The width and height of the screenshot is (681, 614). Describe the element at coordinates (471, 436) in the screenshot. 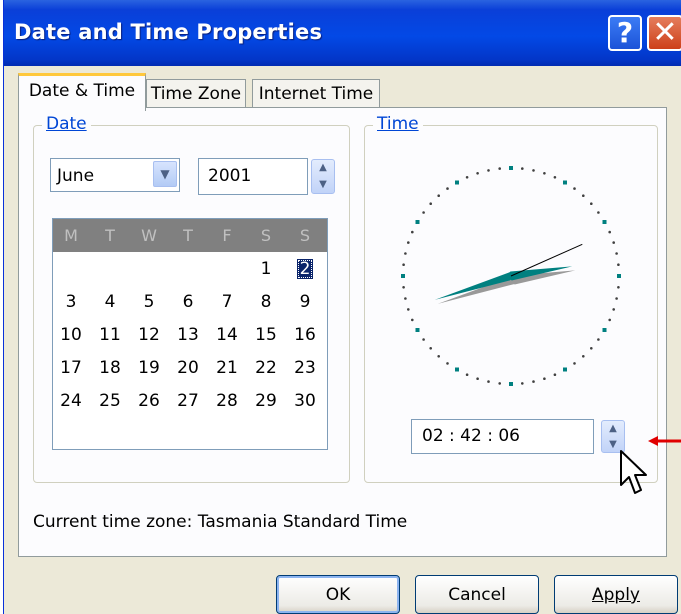

I see `time-value: 02 : 42 : 06` at that location.